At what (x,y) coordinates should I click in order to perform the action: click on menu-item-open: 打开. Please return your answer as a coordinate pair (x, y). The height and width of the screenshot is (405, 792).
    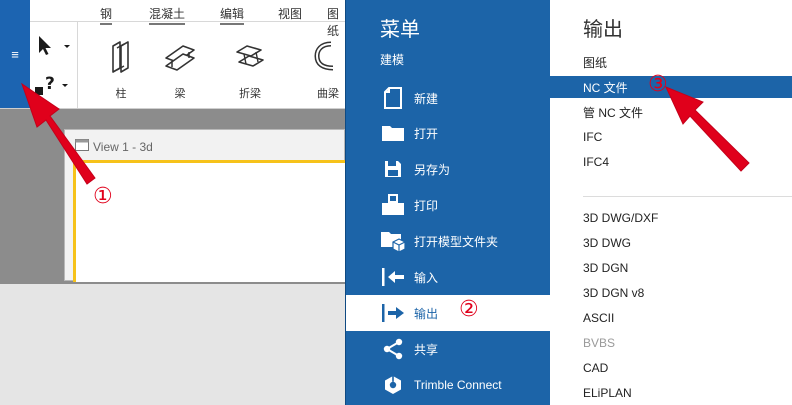
    Looking at the image, I should click on (448, 133).